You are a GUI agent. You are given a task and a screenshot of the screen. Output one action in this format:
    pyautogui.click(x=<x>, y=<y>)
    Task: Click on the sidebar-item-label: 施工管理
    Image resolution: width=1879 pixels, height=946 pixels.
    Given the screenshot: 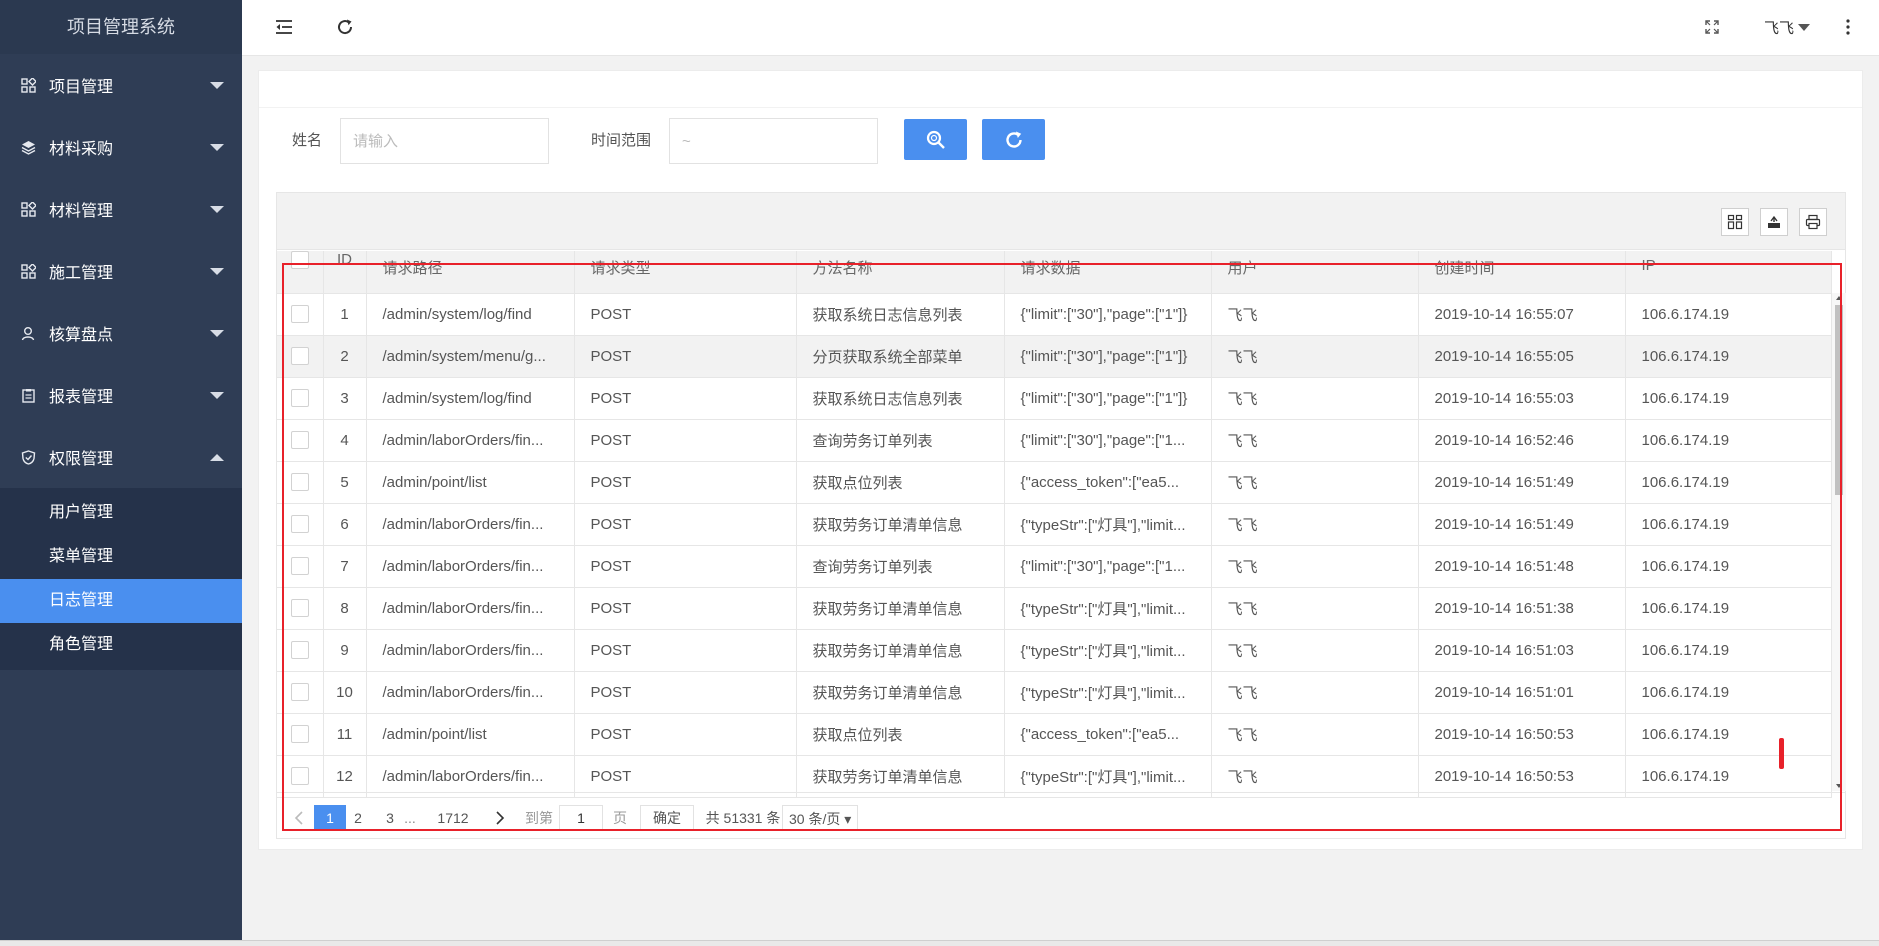 What is the action you would take?
    pyautogui.click(x=81, y=273)
    